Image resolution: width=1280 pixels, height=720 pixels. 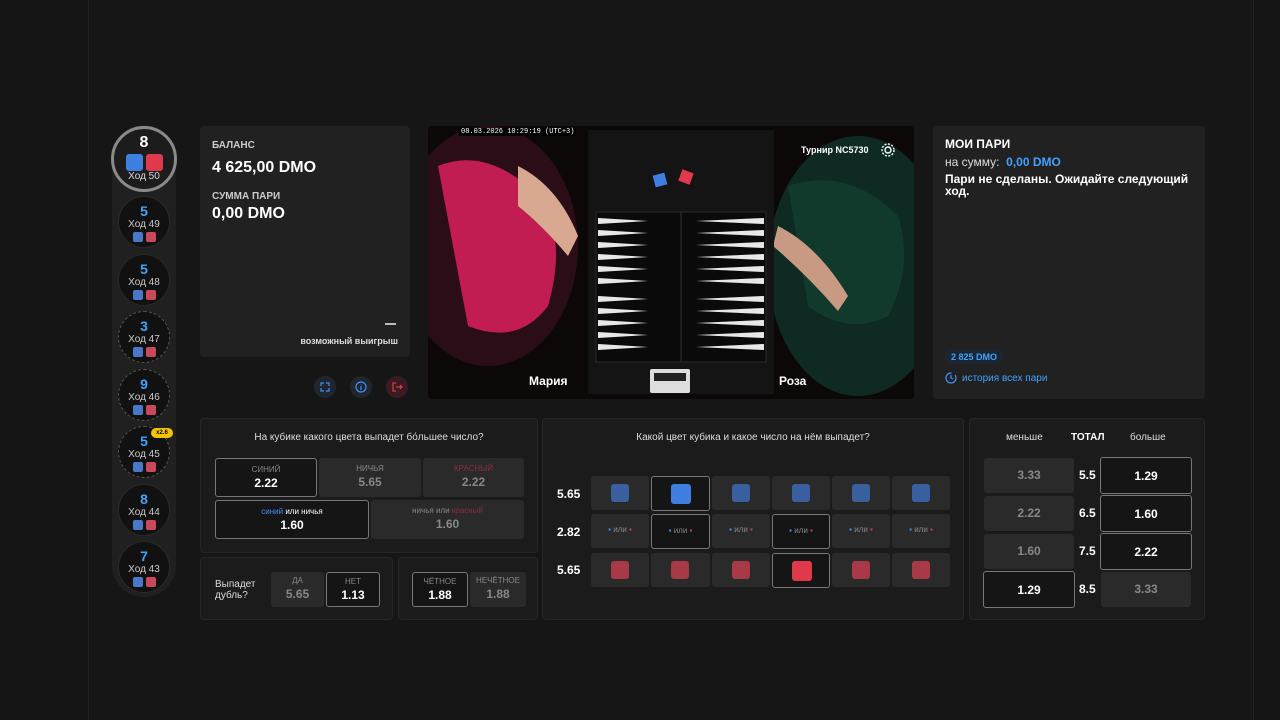 I want to click on total-header: ТОТАЛ, so click(x=1088, y=437).